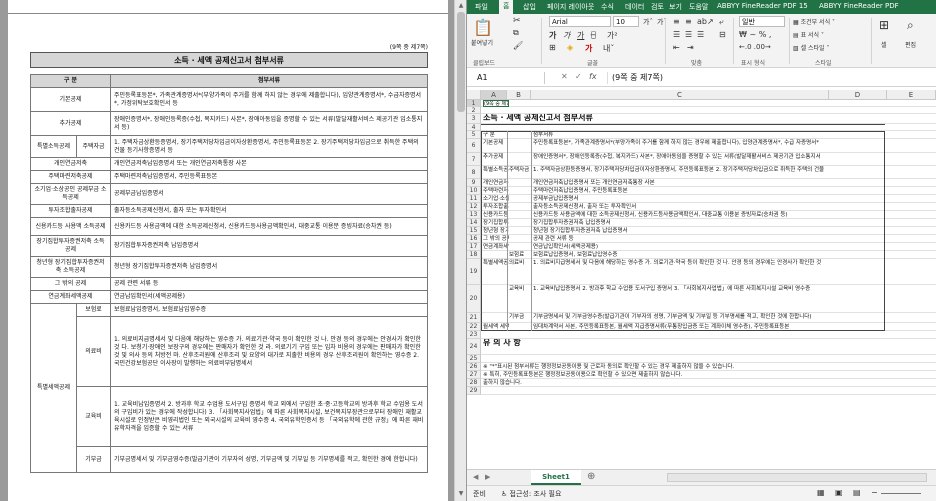  Describe the element at coordinates (474, 207) in the screenshot. I see `row-header: 12` at that location.